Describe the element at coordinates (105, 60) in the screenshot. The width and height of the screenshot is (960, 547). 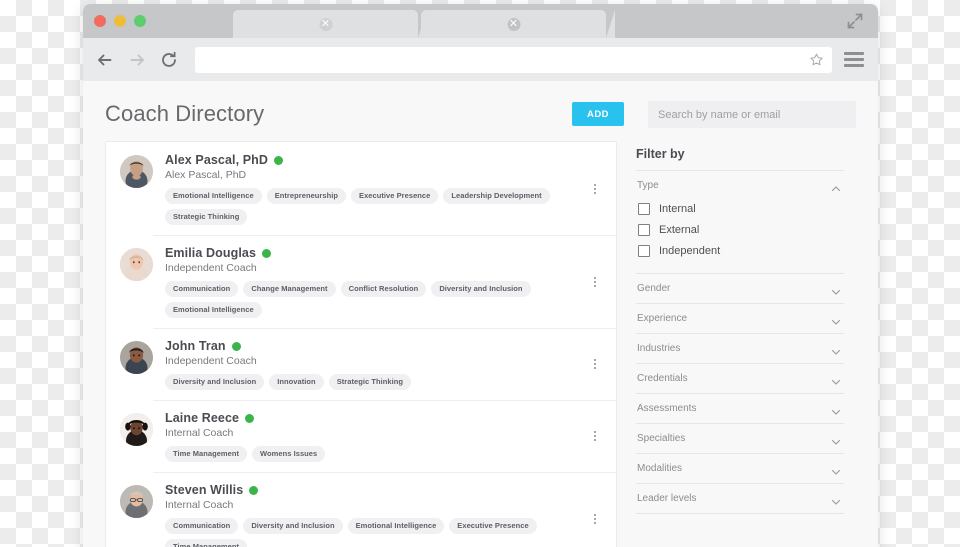
I see `back-button` at that location.